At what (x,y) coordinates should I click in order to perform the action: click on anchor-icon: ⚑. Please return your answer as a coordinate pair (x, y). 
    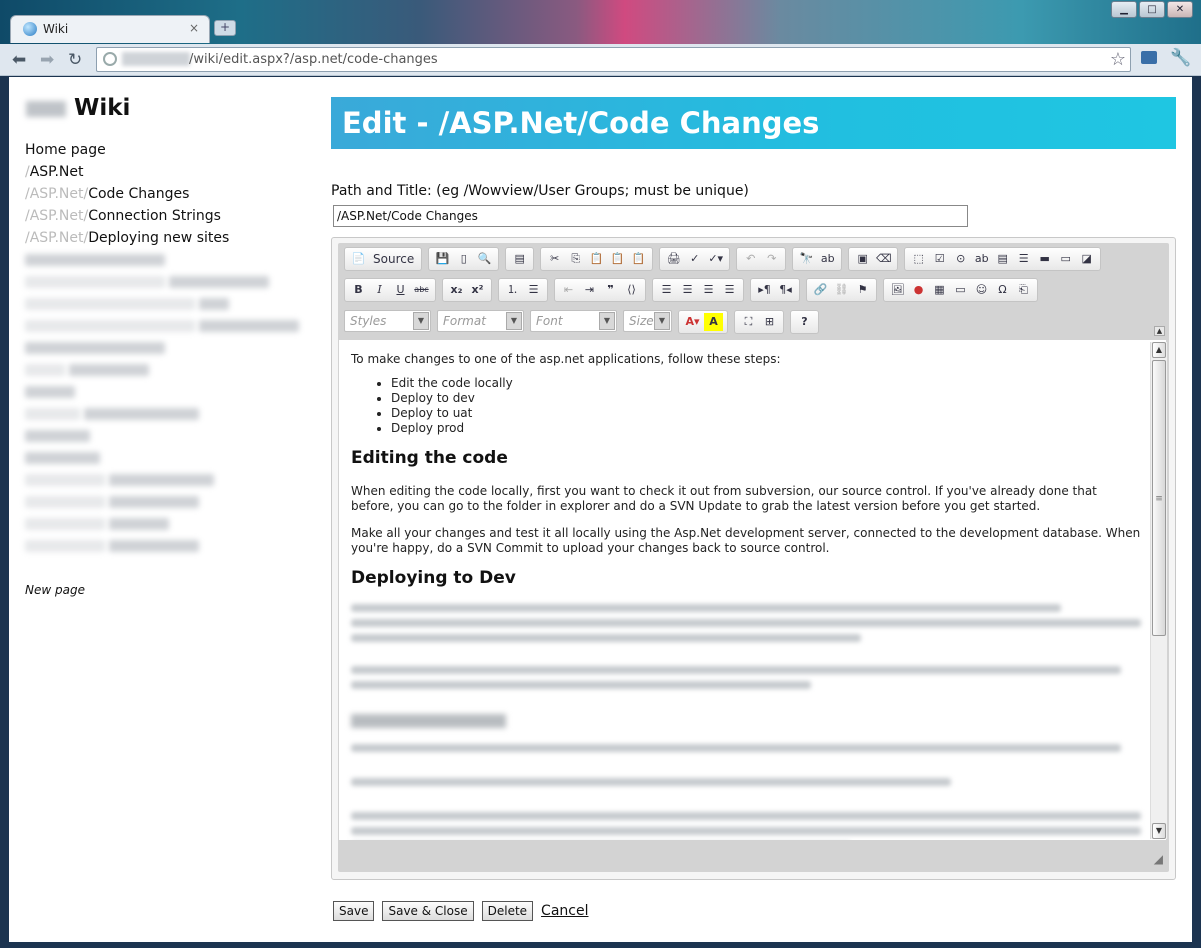
    Looking at the image, I should click on (862, 290).